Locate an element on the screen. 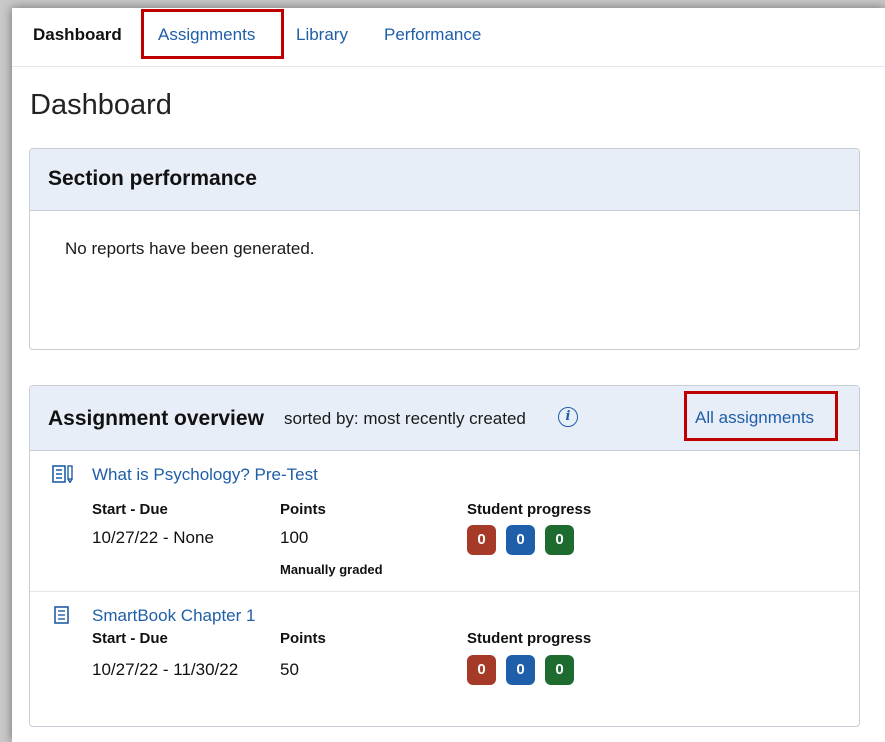  tab-performance: Performance is located at coordinates (432, 35).